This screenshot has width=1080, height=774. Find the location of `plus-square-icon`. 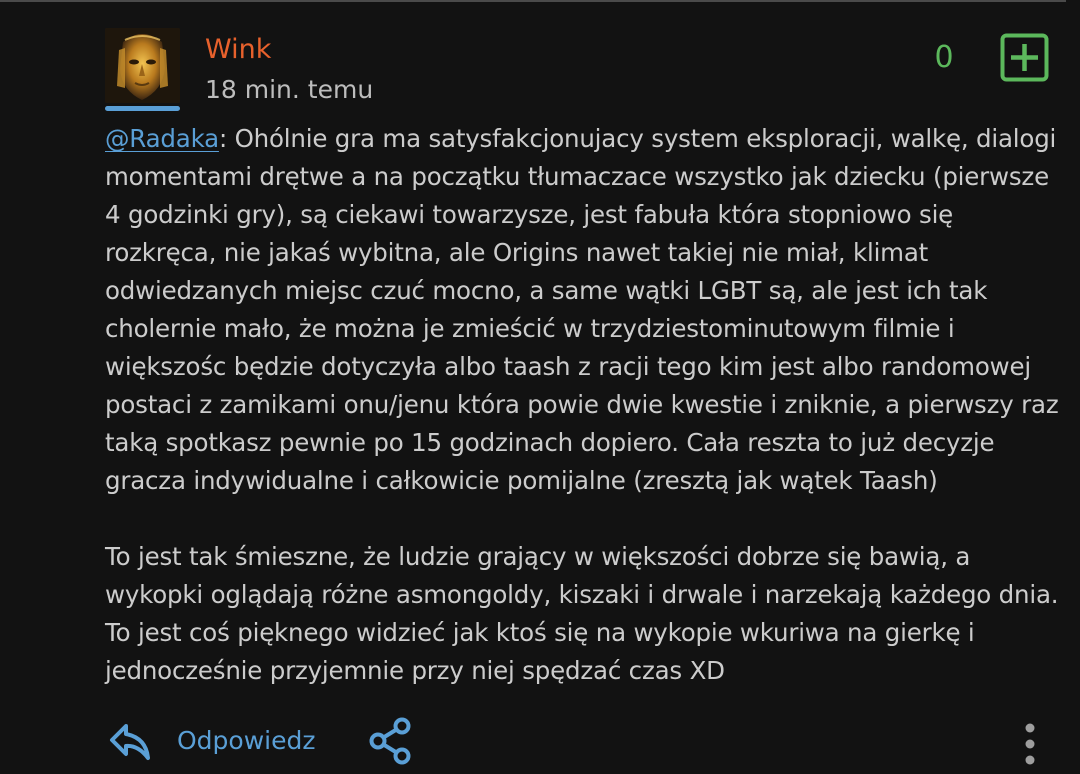

plus-square-icon is located at coordinates (1024, 57).